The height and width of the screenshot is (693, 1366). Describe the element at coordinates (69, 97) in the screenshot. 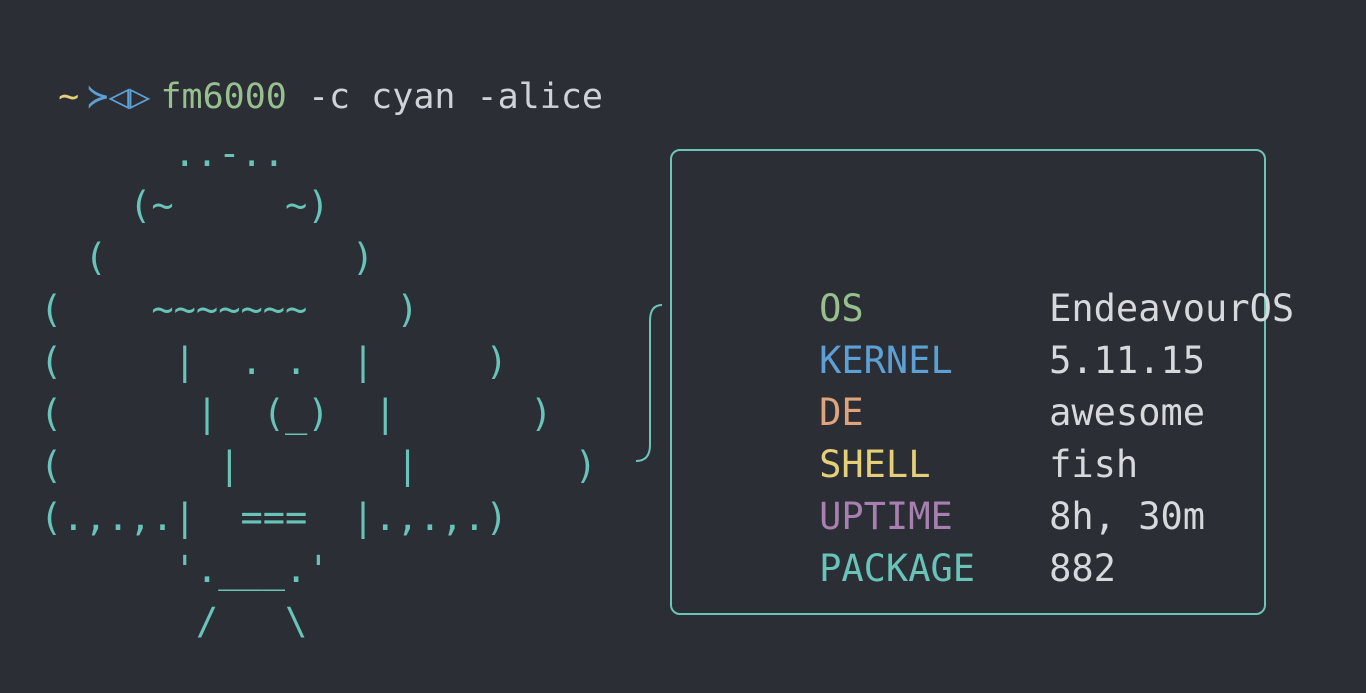

I see `home-directory-indicator: ~` at that location.